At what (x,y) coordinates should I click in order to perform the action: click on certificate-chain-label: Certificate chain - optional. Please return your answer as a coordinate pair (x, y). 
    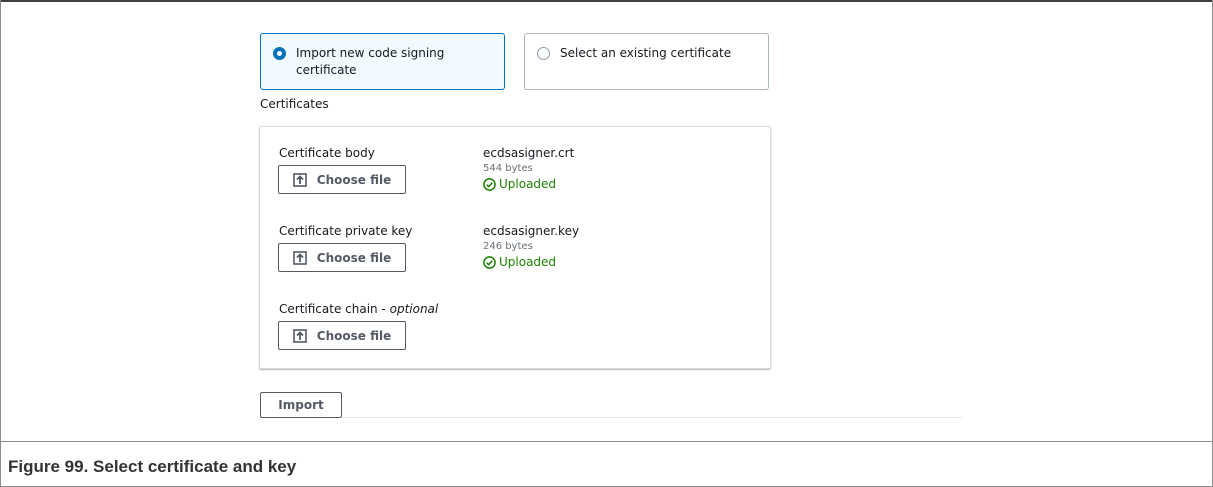
    Looking at the image, I should click on (358, 309).